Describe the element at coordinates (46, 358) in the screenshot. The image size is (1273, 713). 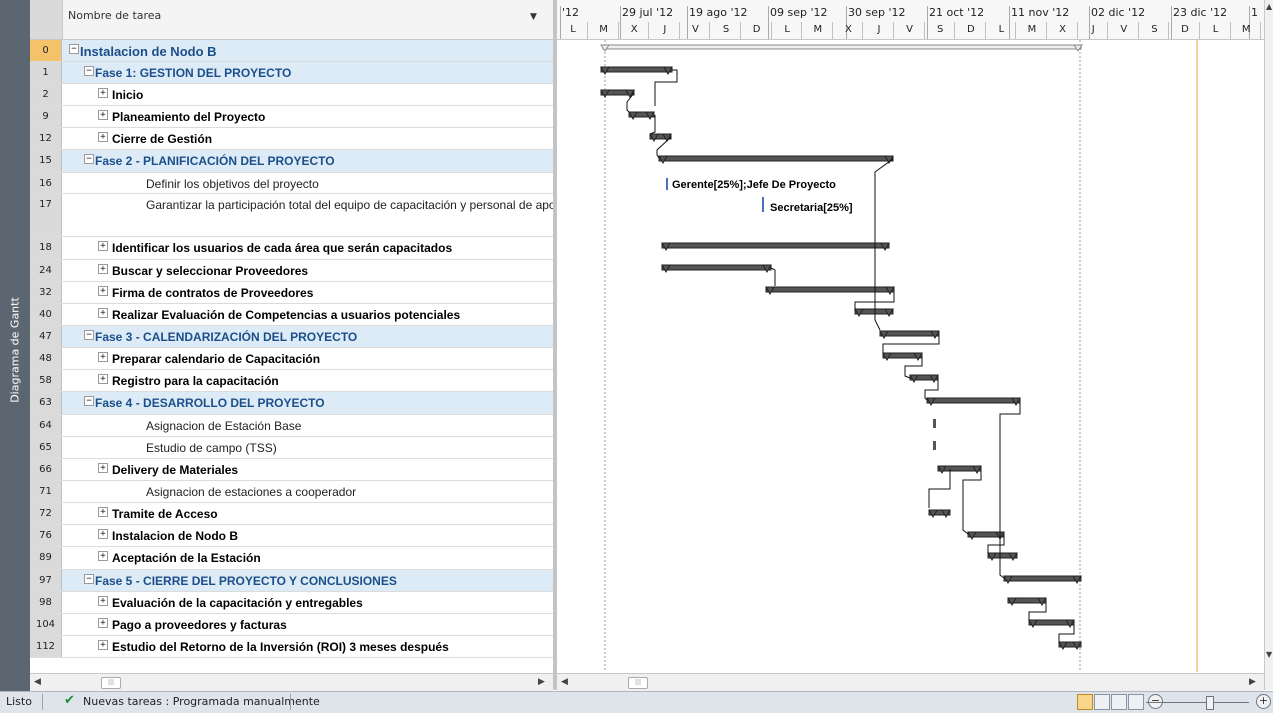
I see `row-id: 48` at that location.